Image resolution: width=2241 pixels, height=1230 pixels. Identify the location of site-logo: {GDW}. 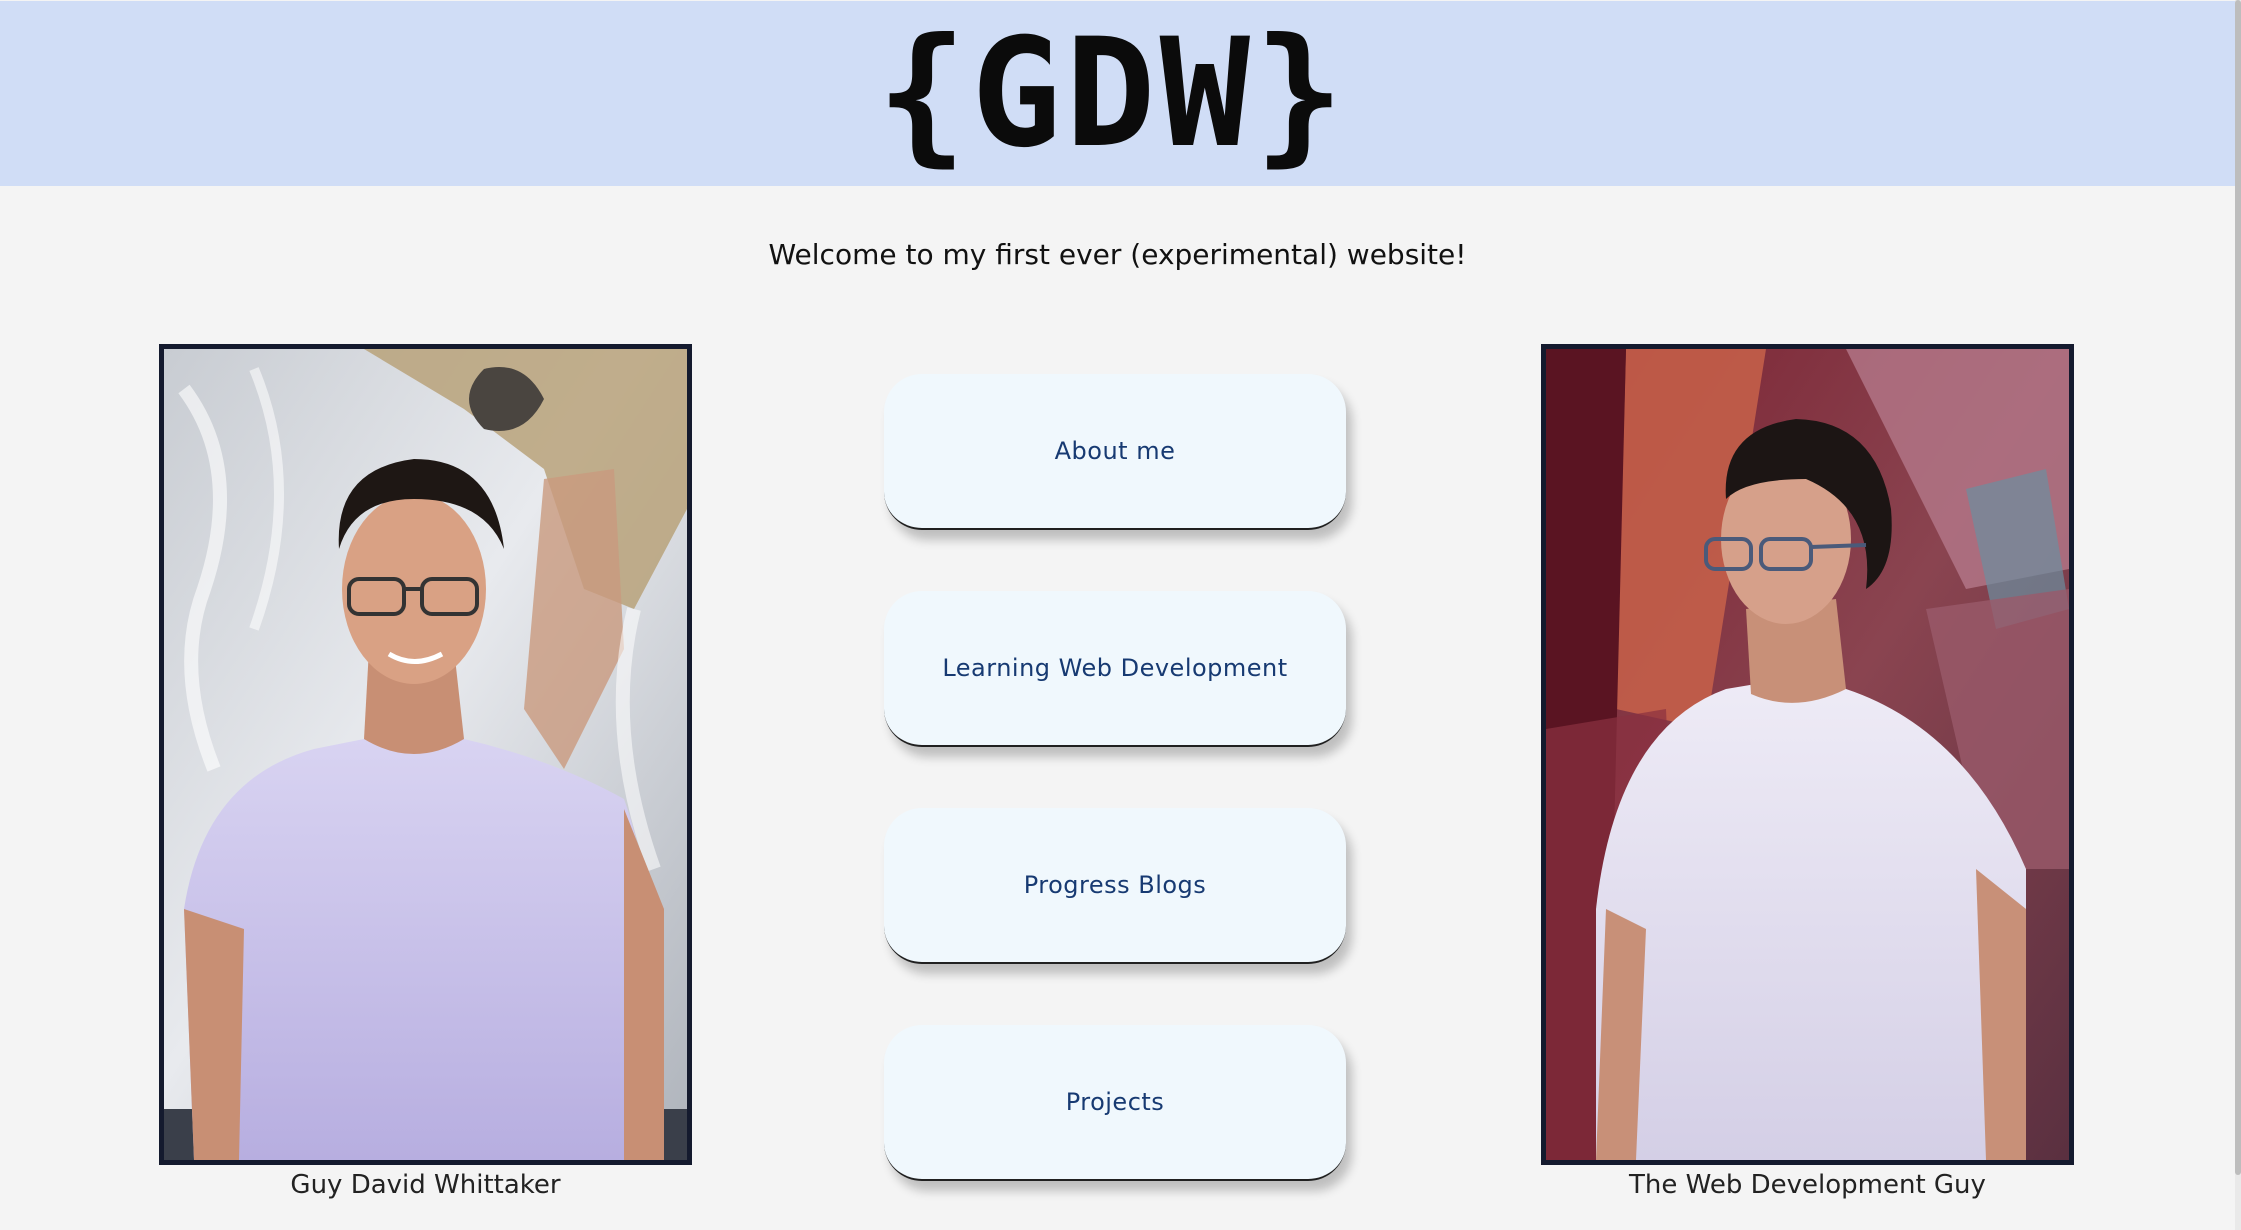
(1113, 94).